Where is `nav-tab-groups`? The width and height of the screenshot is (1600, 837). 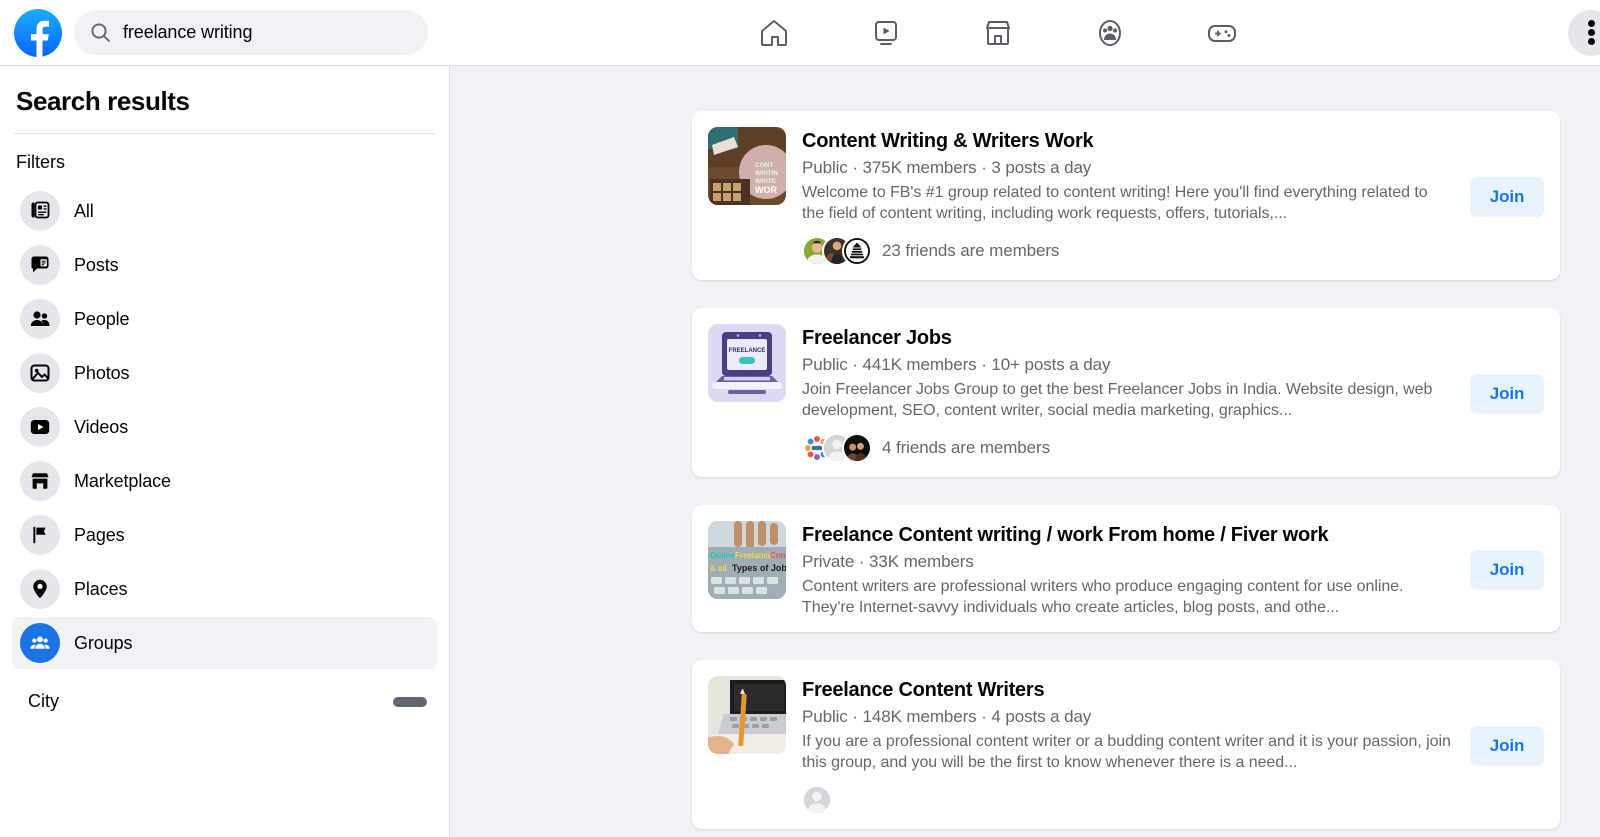
nav-tab-groups is located at coordinates (1110, 32).